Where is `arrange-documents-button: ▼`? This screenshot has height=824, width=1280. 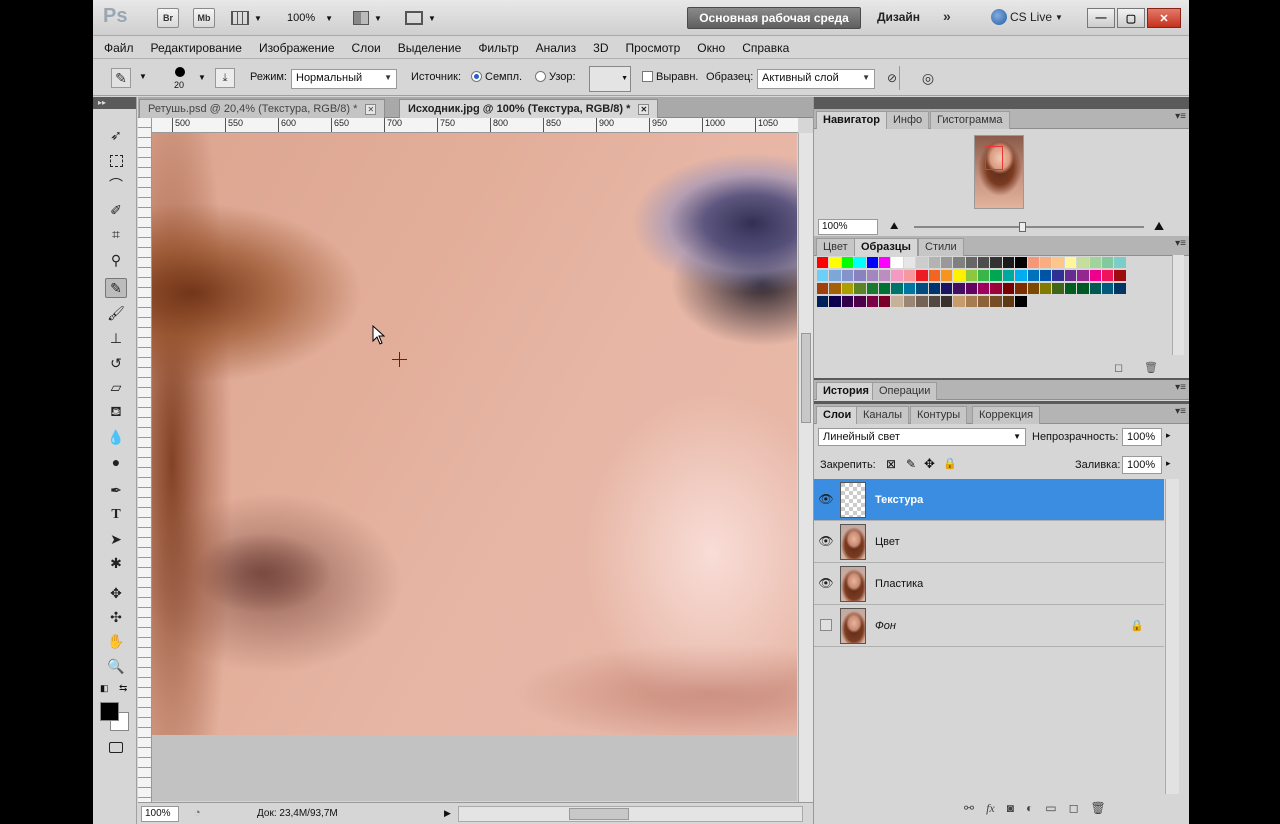 arrange-documents-button: ▼ is located at coordinates (371, 18).